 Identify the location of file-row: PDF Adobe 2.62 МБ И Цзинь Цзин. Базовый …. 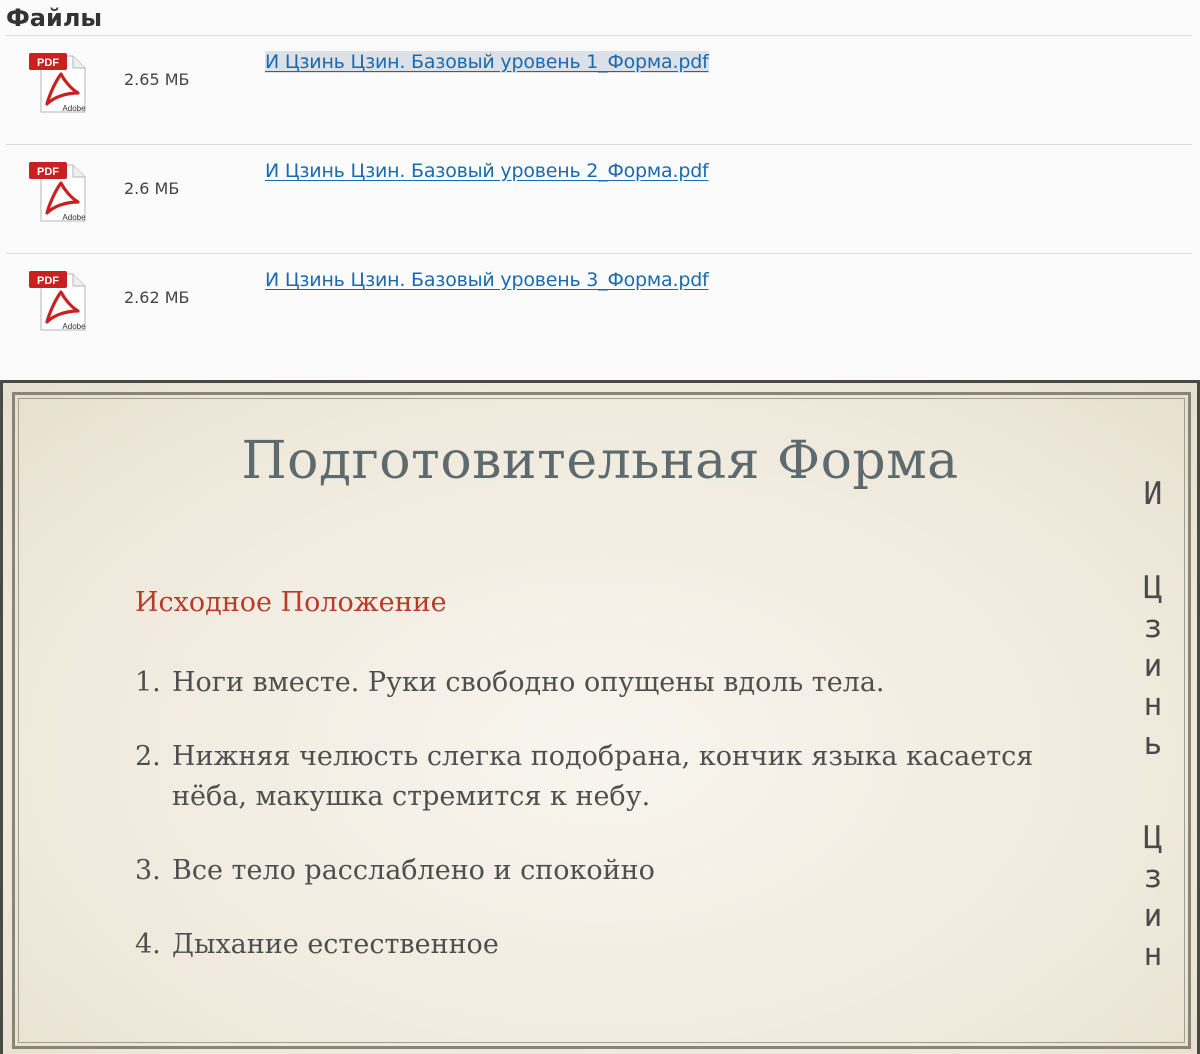
(600, 322).